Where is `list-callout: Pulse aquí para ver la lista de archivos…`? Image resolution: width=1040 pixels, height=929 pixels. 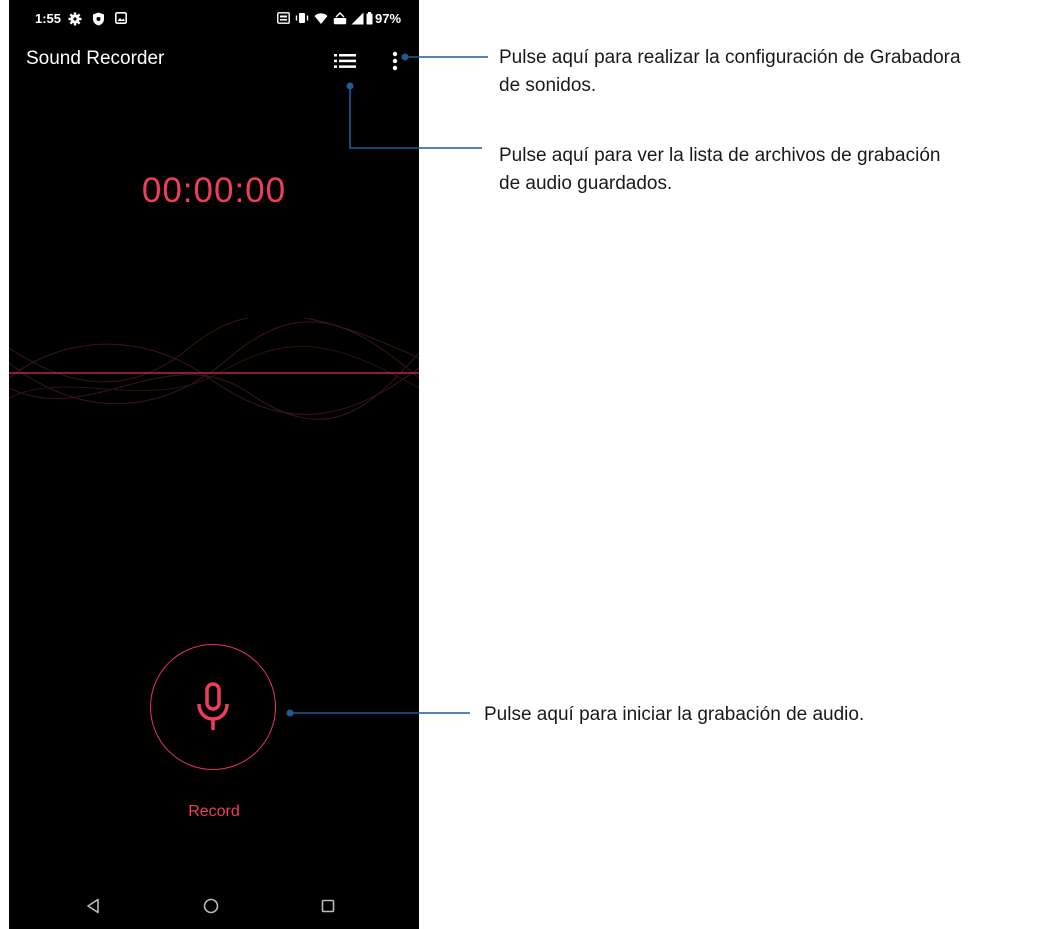 list-callout: Pulse aquí para ver la lista de archivos… is located at coordinates (719, 170).